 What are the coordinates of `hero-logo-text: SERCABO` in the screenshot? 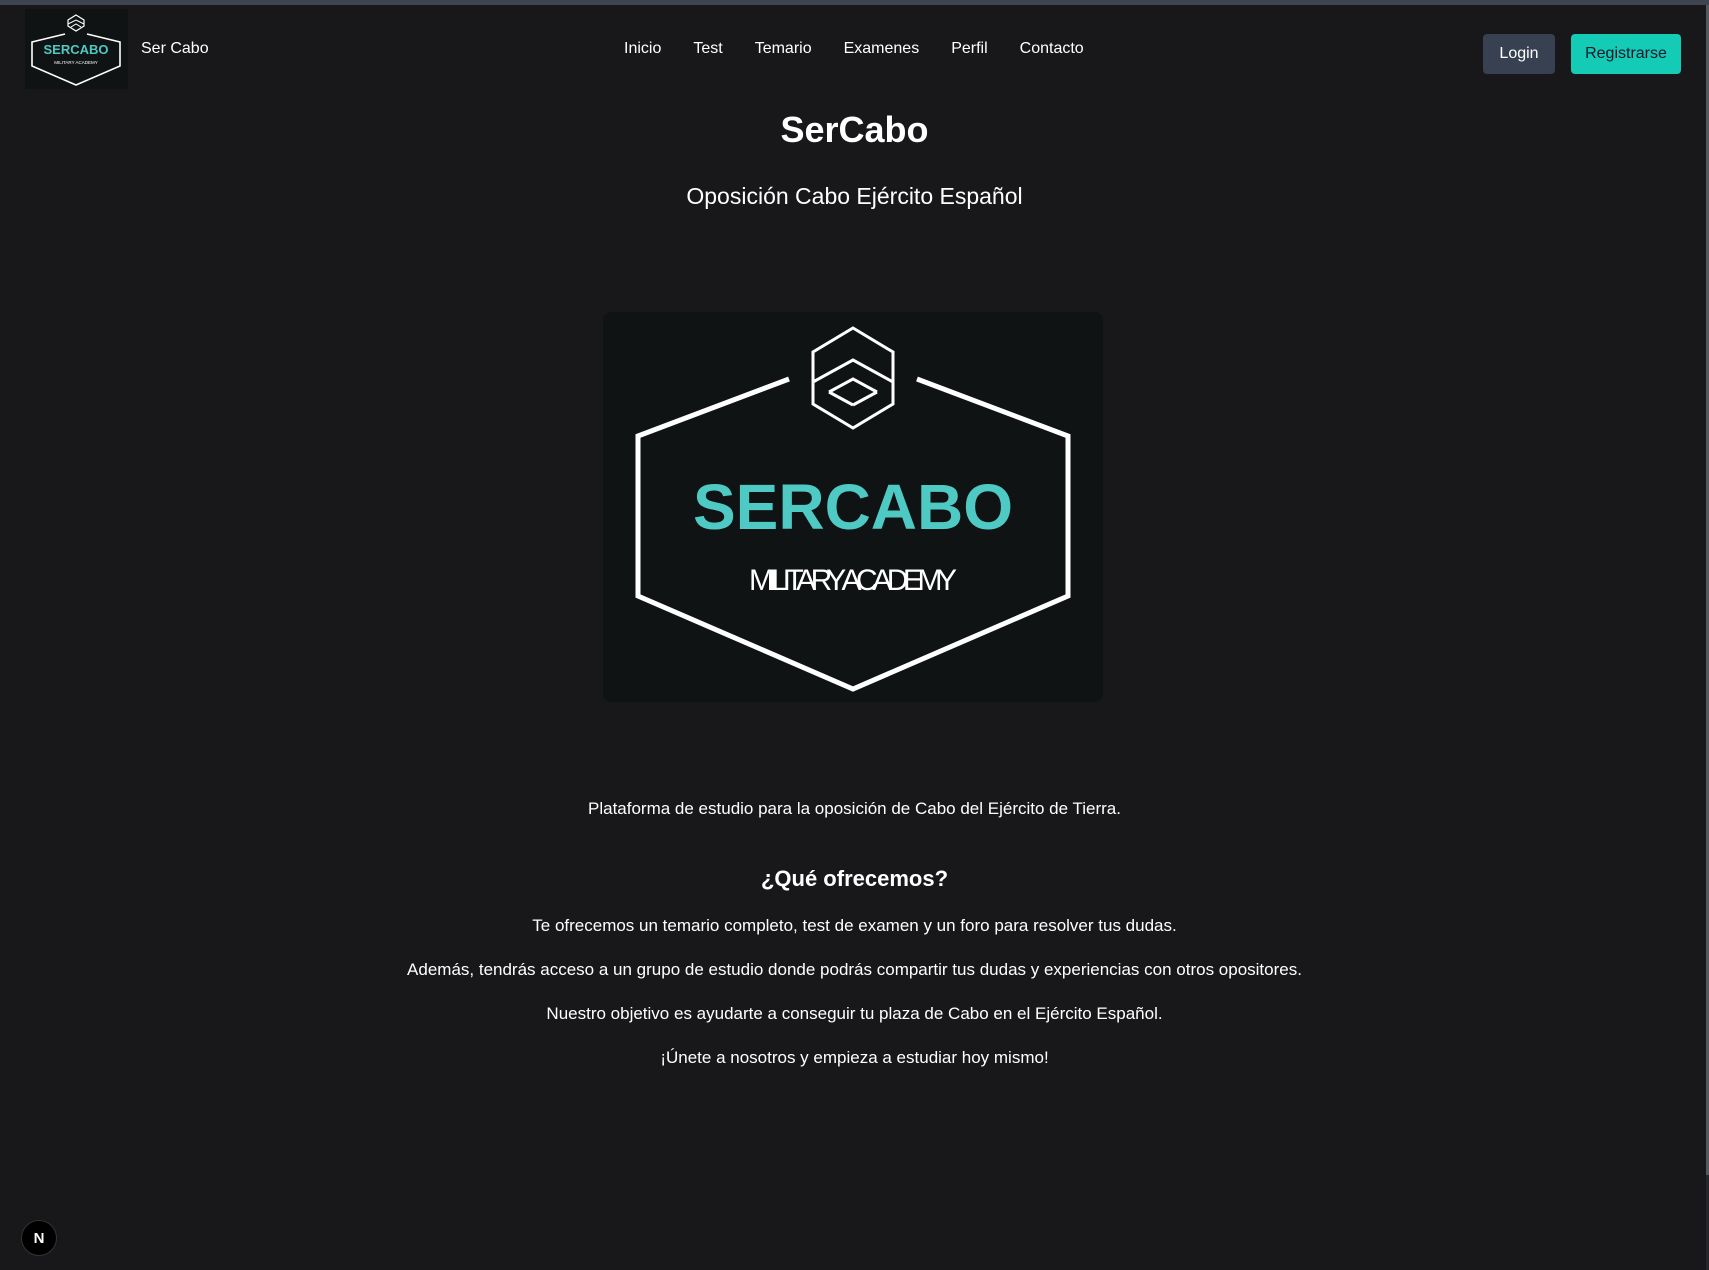 It's located at (853, 507).